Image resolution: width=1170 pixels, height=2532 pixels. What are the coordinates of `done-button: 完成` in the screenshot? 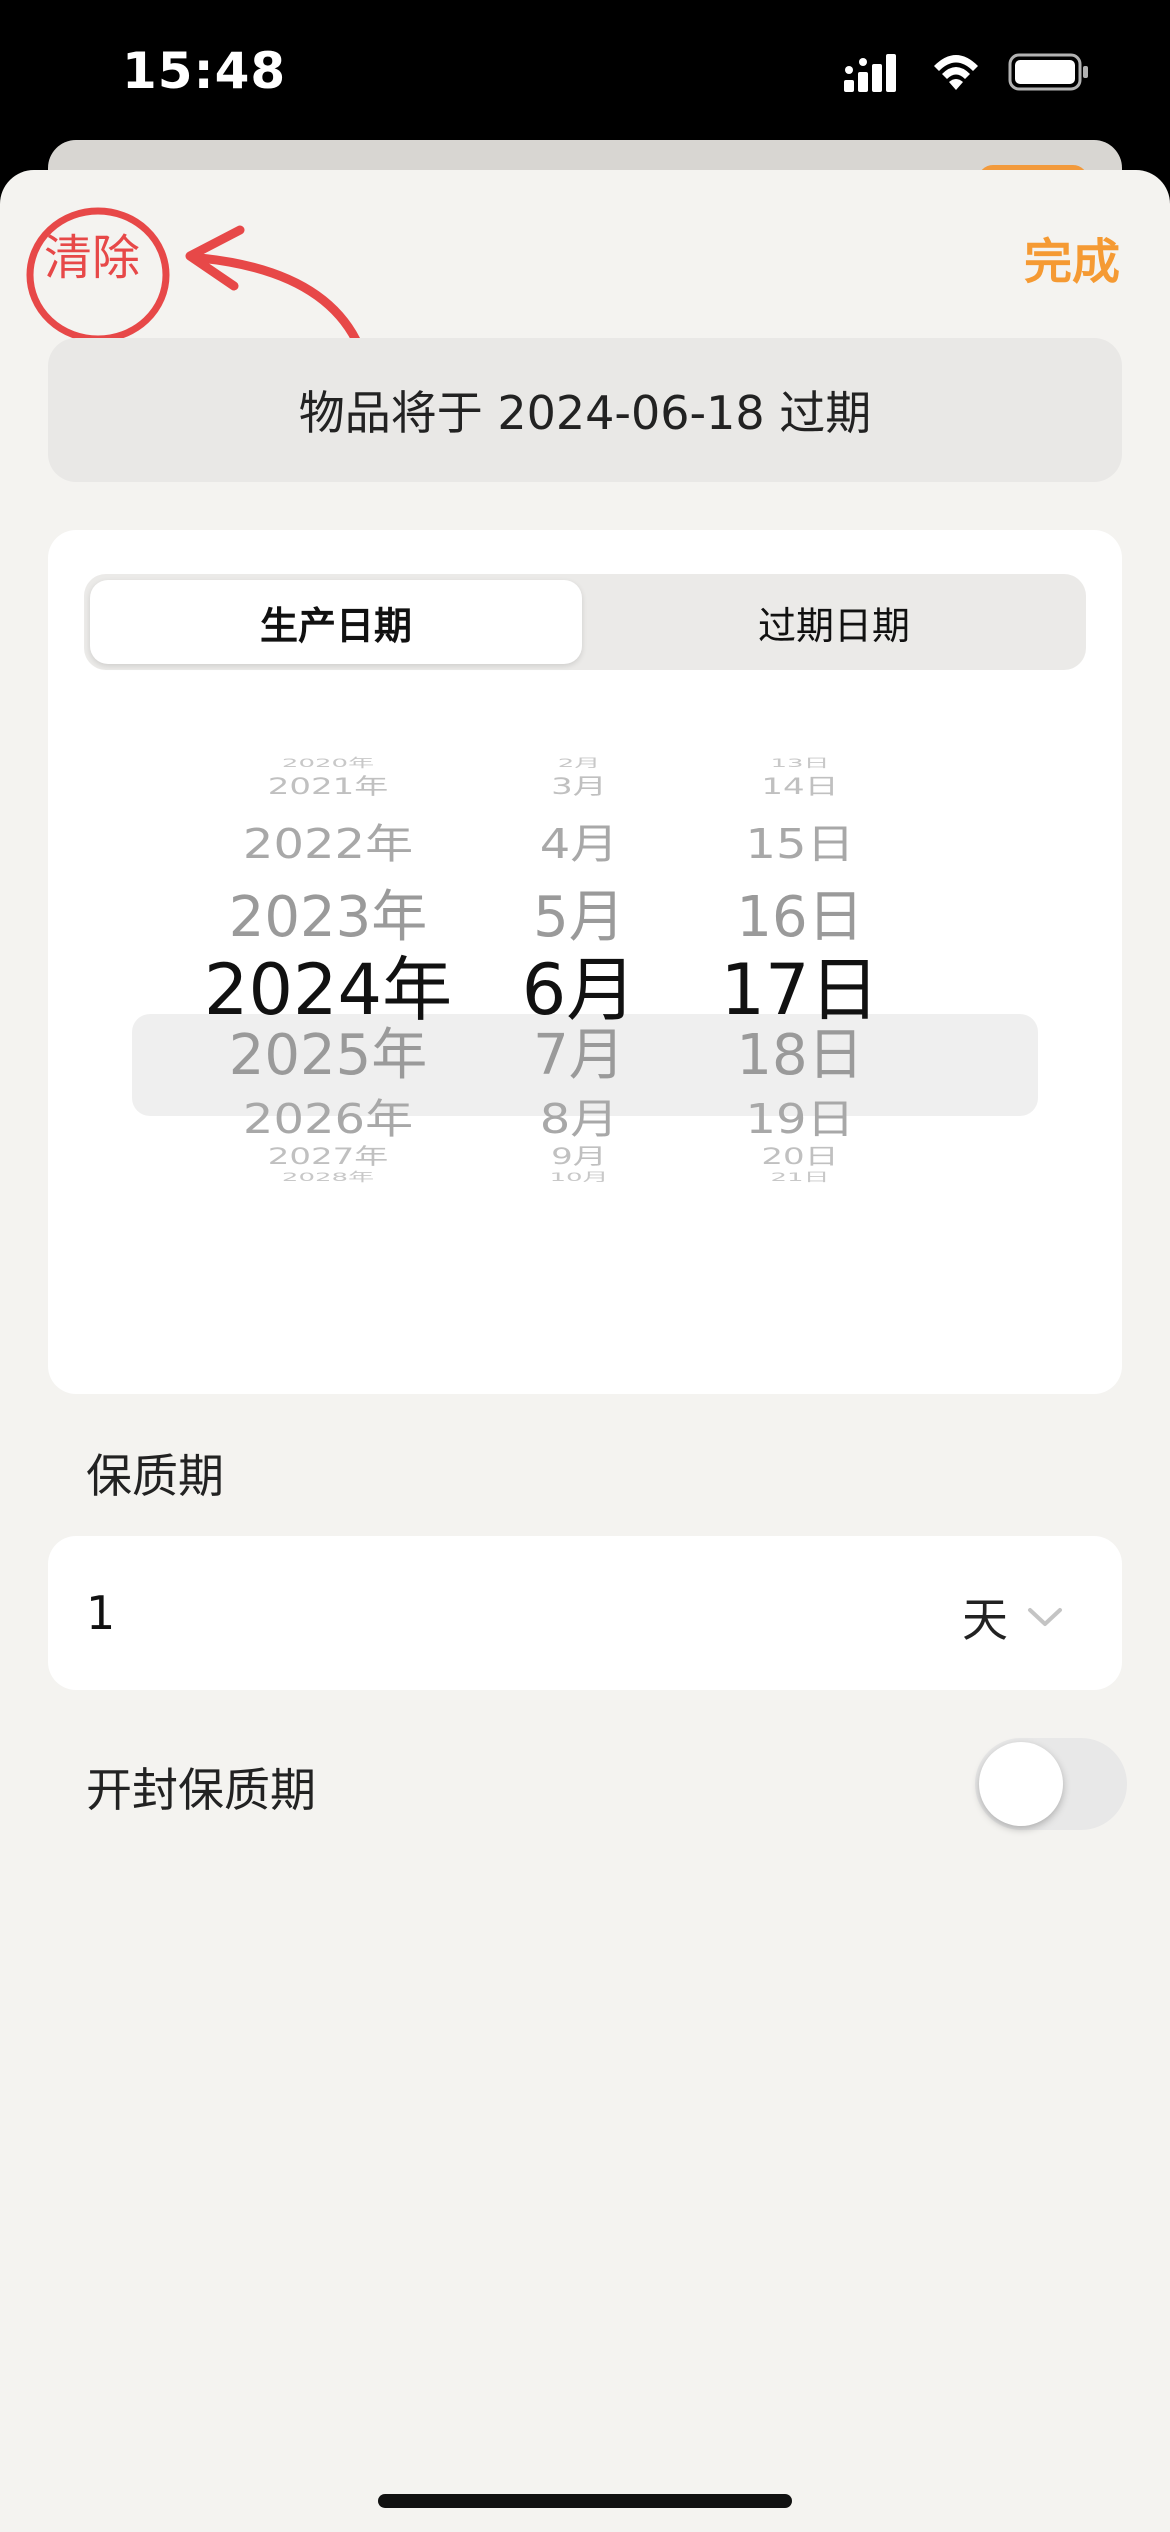 It's located at (1072, 257).